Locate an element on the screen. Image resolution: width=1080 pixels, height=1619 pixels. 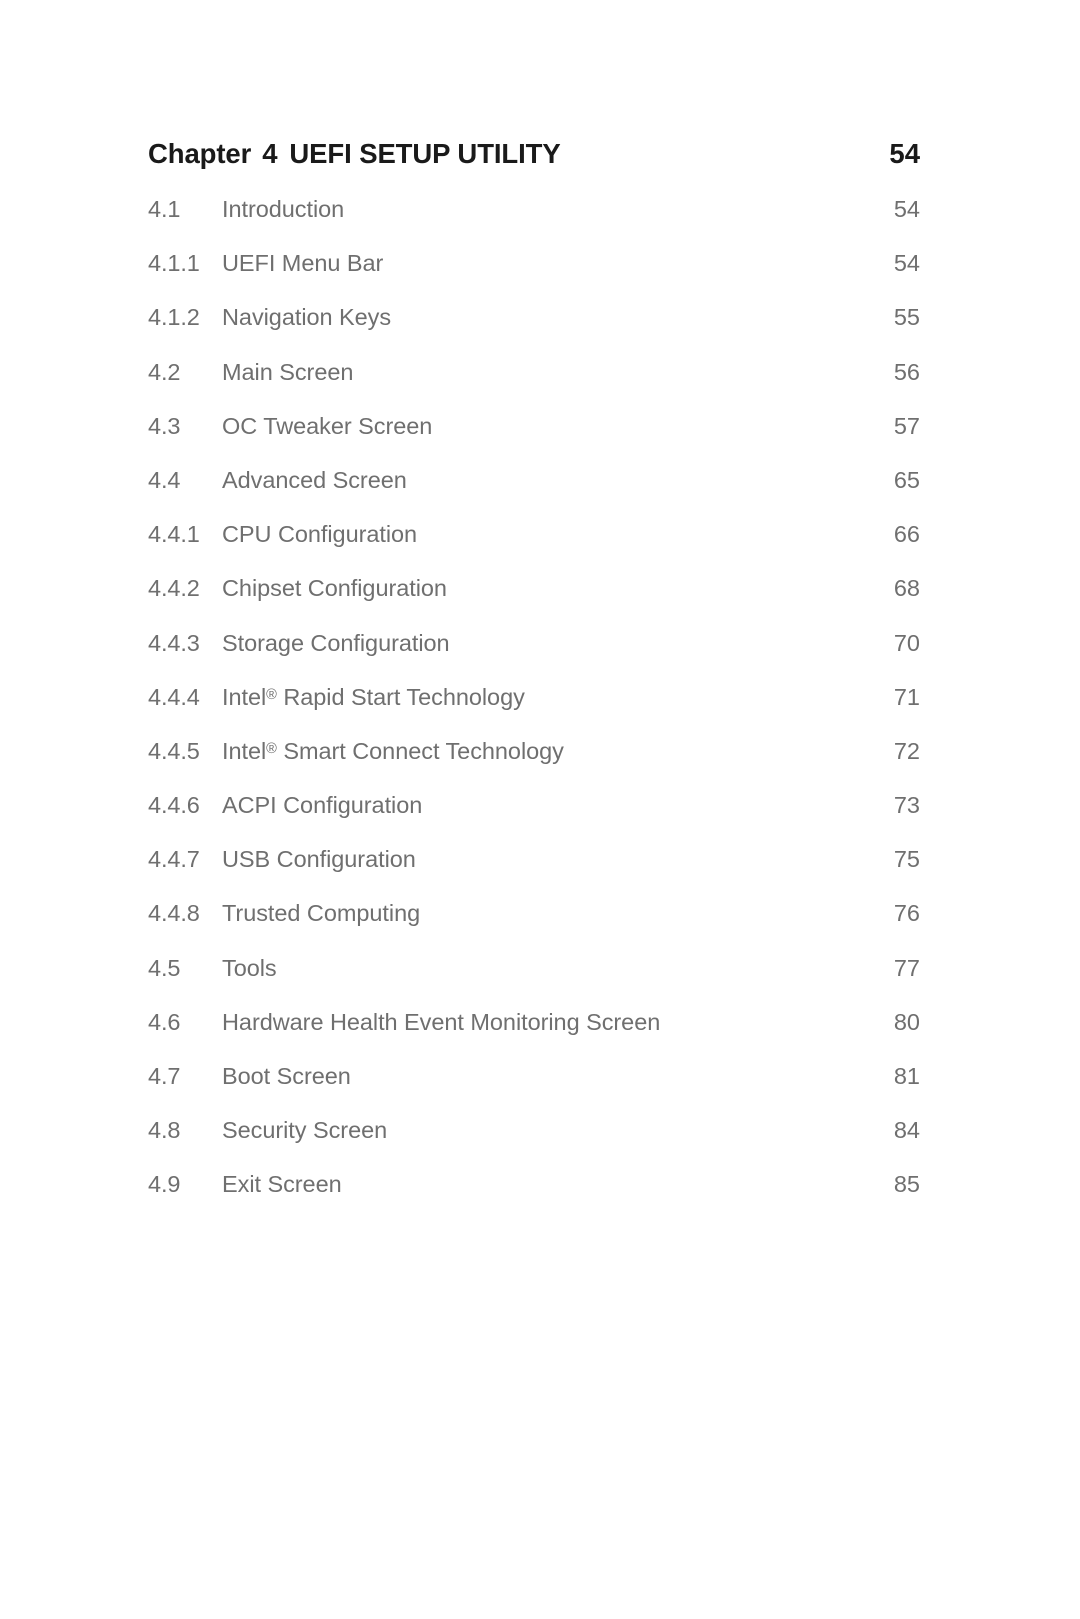
toc-entry-title: Advanced Screen is located at coordinates (314, 479).